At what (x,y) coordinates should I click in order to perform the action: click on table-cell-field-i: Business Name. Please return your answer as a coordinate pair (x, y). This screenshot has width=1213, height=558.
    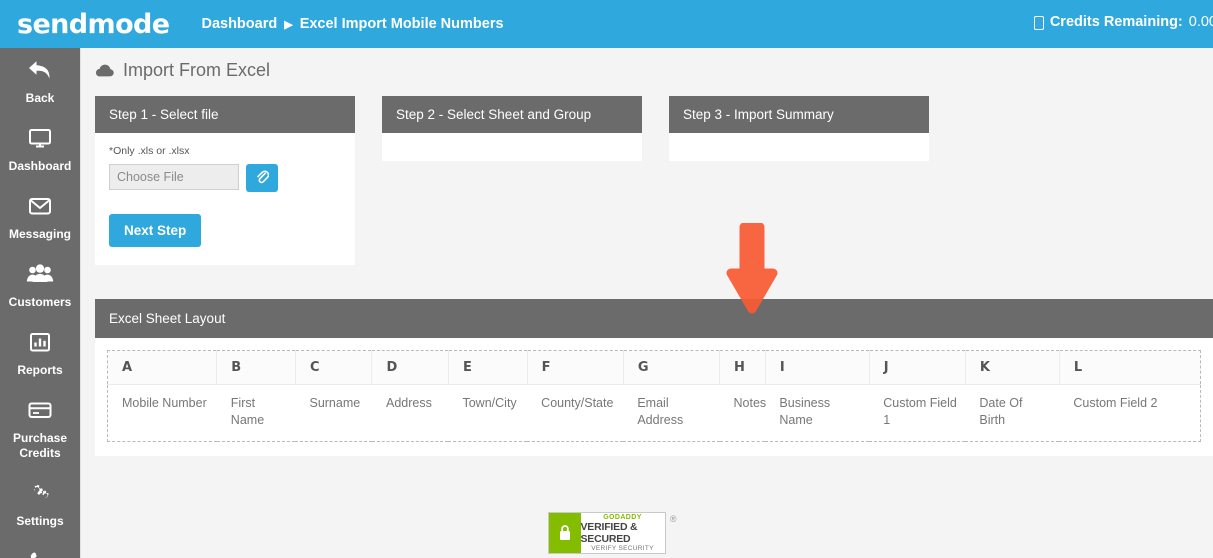
    Looking at the image, I should click on (817, 413).